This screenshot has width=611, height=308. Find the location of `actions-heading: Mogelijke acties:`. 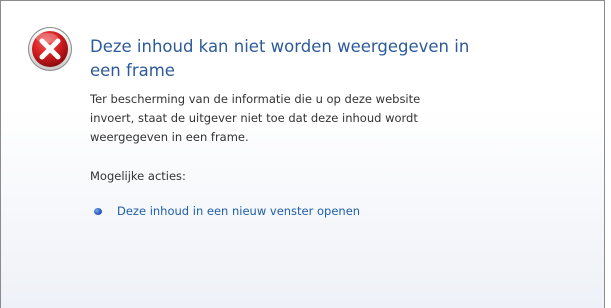

actions-heading: Mogelijke acties: is located at coordinates (138, 176).